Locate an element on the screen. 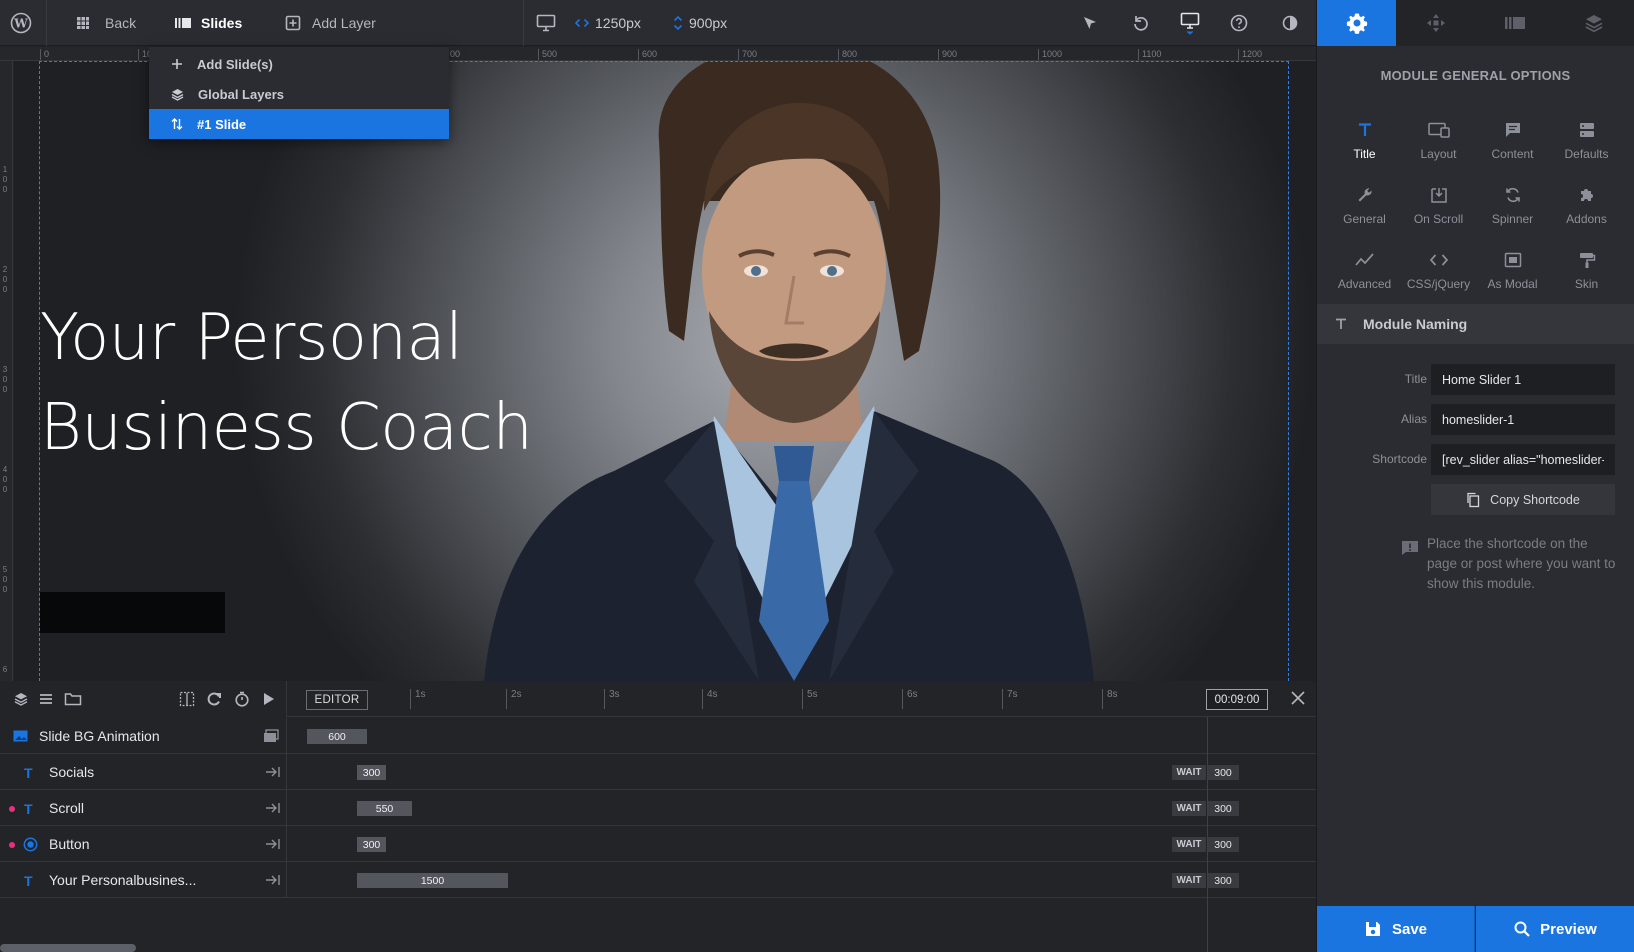 The image size is (1634, 952). list-icon is located at coordinates (46, 699).